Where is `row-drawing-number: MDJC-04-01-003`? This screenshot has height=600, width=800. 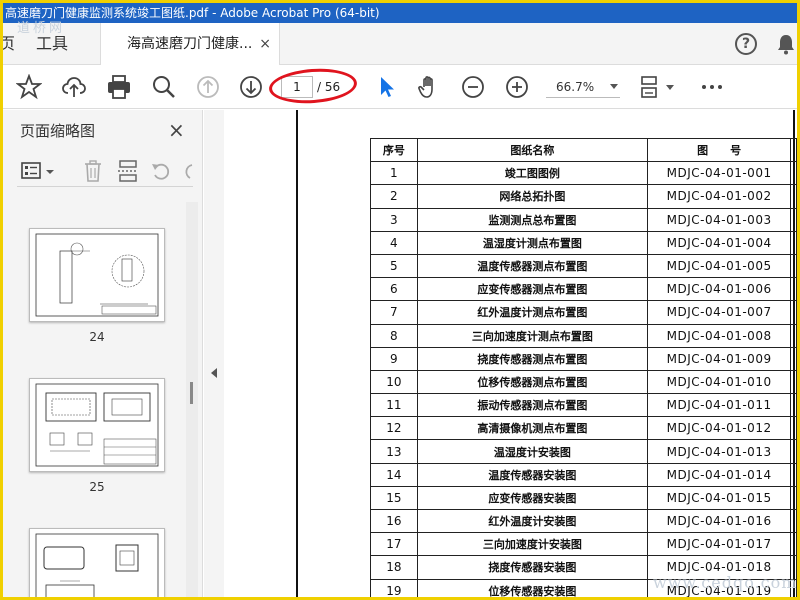
row-drawing-number: MDJC-04-01-003 is located at coordinates (719, 219).